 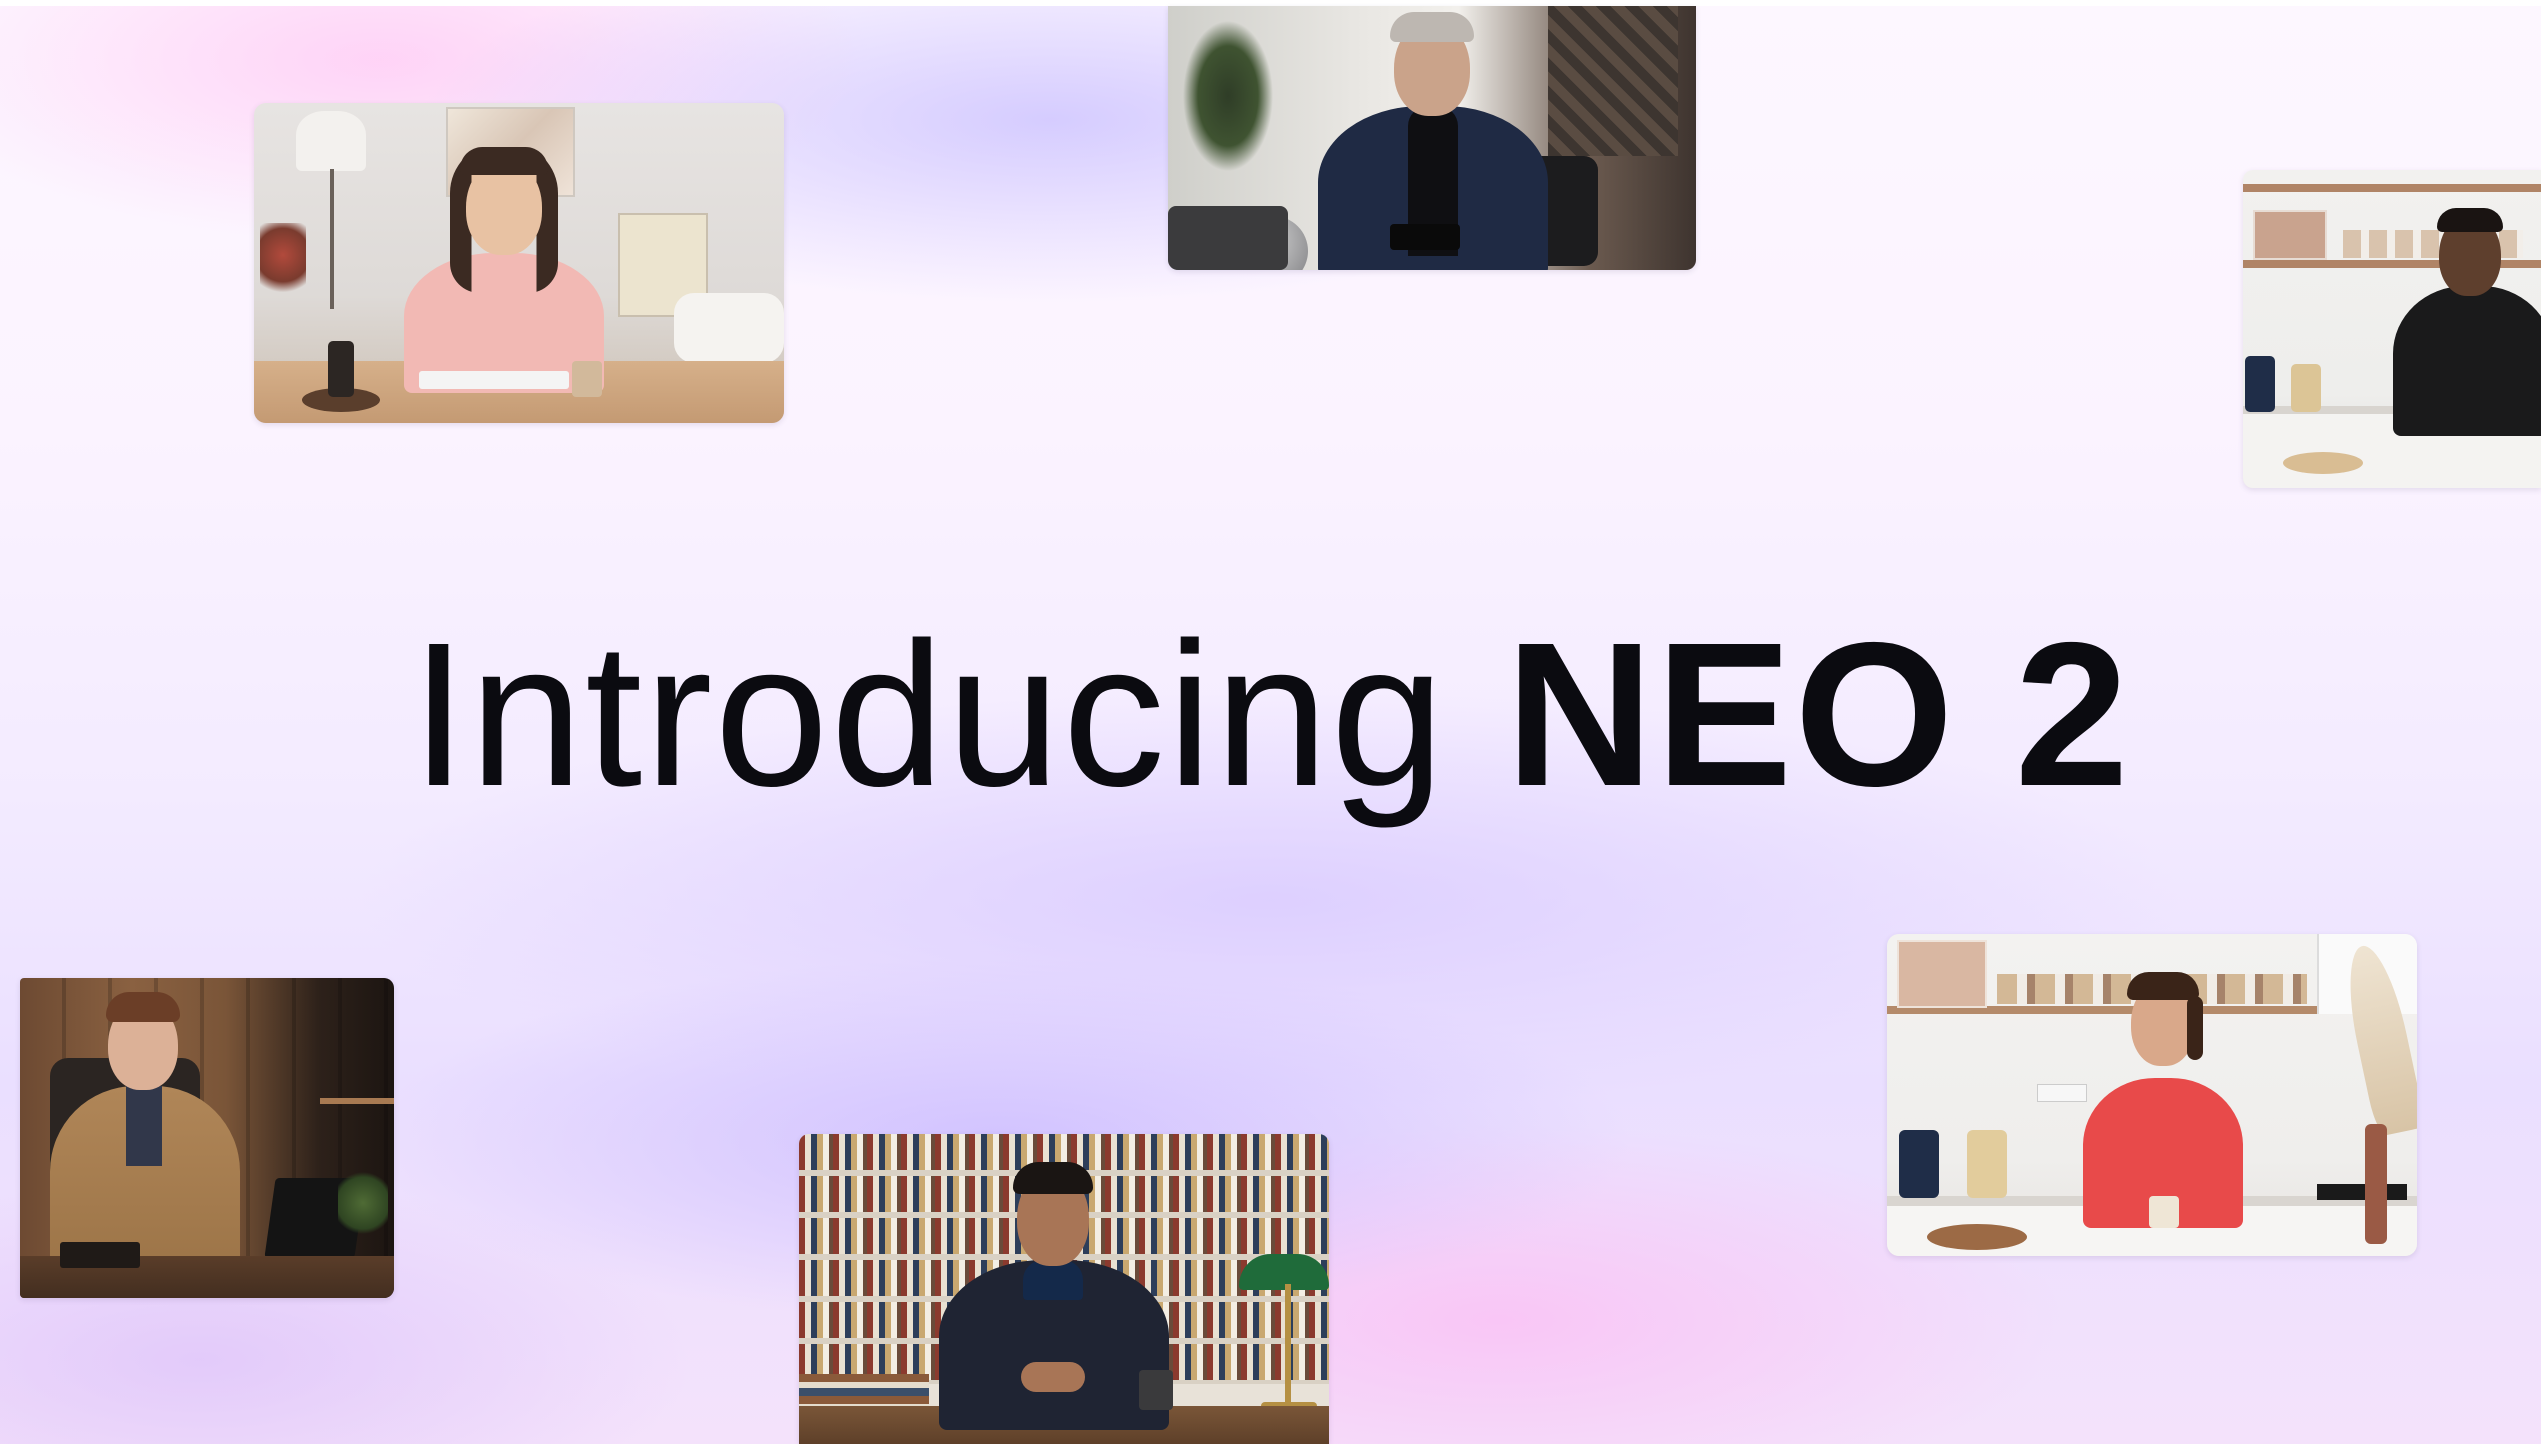 I want to click on headline-intro: Introducing, so click(x=928, y=714).